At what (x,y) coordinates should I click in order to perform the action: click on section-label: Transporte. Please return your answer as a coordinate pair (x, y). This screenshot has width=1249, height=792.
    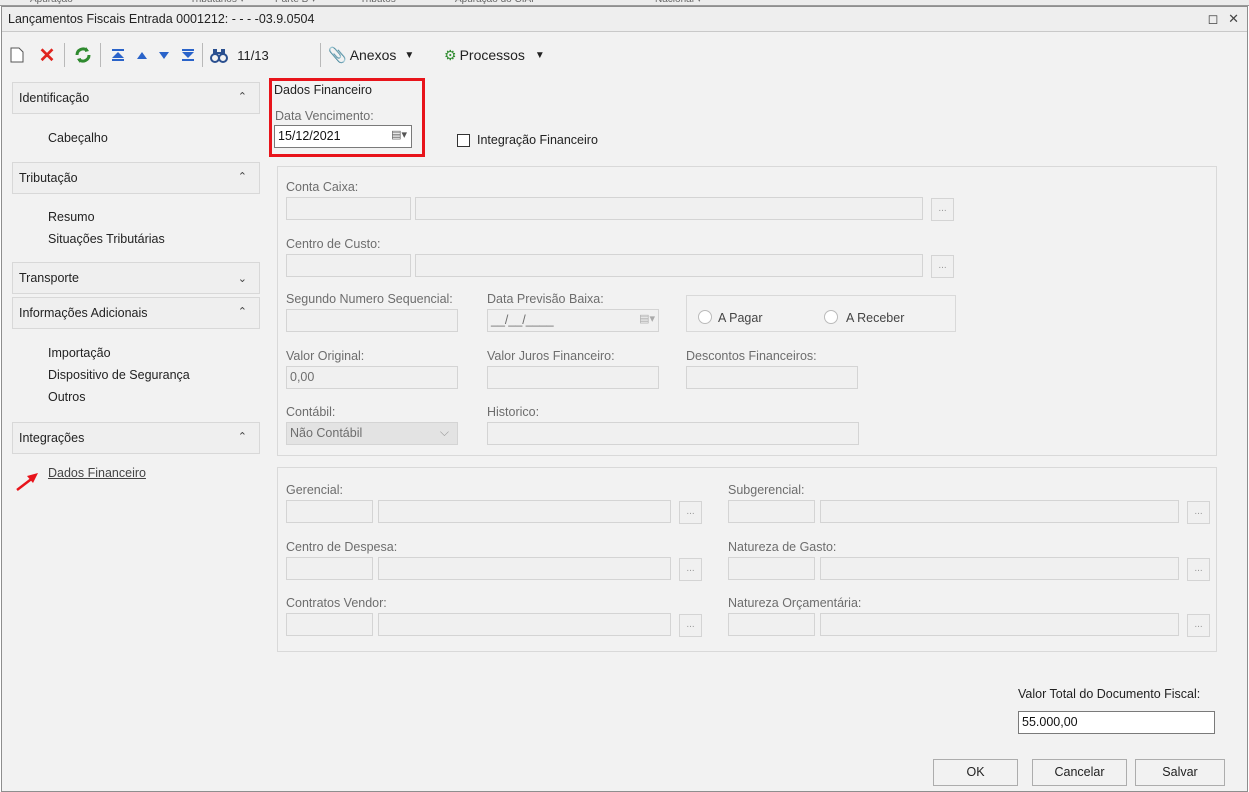
    Looking at the image, I should click on (49, 278).